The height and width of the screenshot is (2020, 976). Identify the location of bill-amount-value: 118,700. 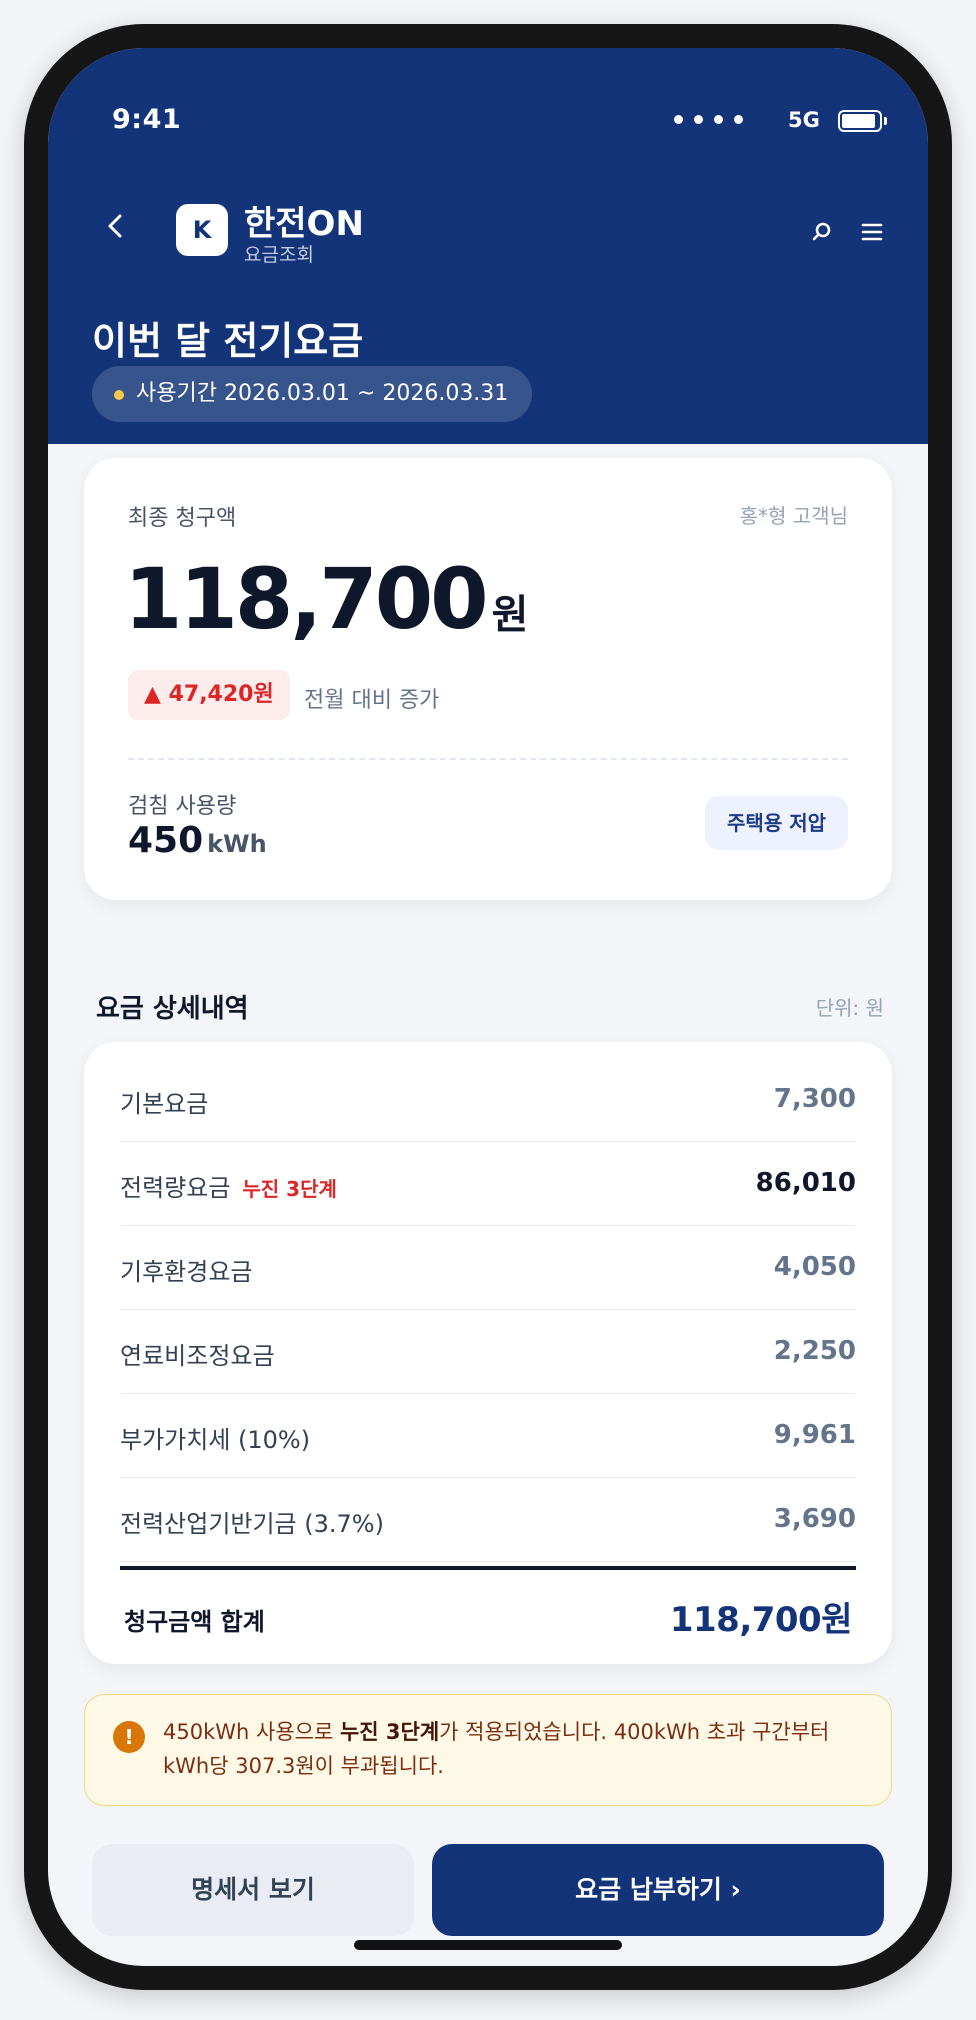
(306, 599).